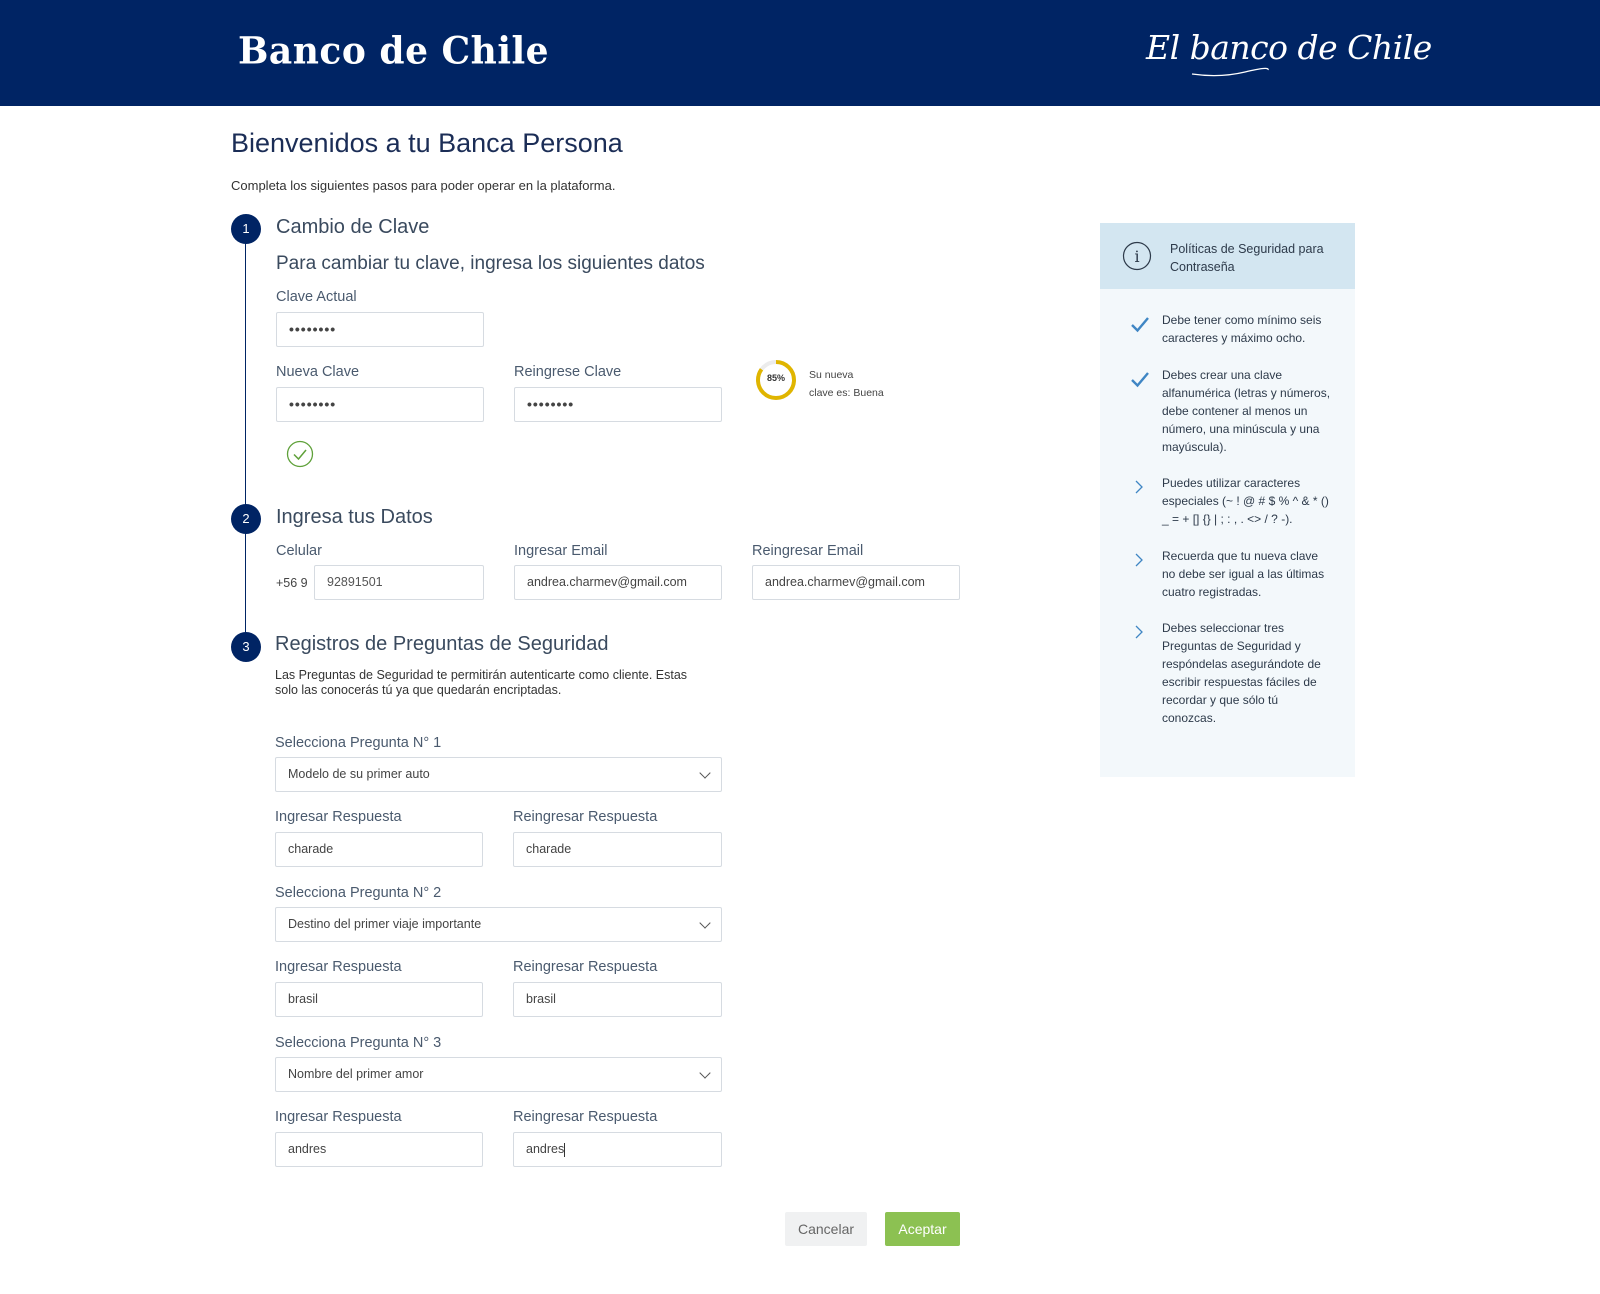  Describe the element at coordinates (498, 924) in the screenshot. I see `question-2-select: Destino del primer viaje importante` at that location.